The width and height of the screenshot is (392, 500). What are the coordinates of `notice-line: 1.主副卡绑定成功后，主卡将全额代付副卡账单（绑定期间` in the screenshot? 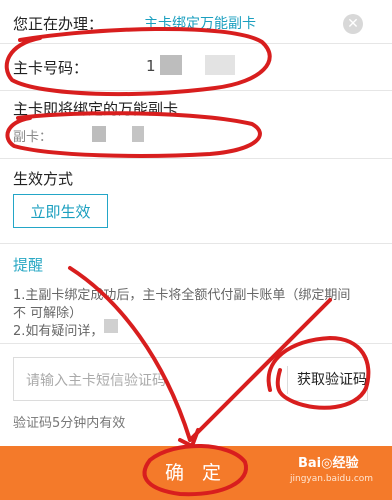 It's located at (182, 295).